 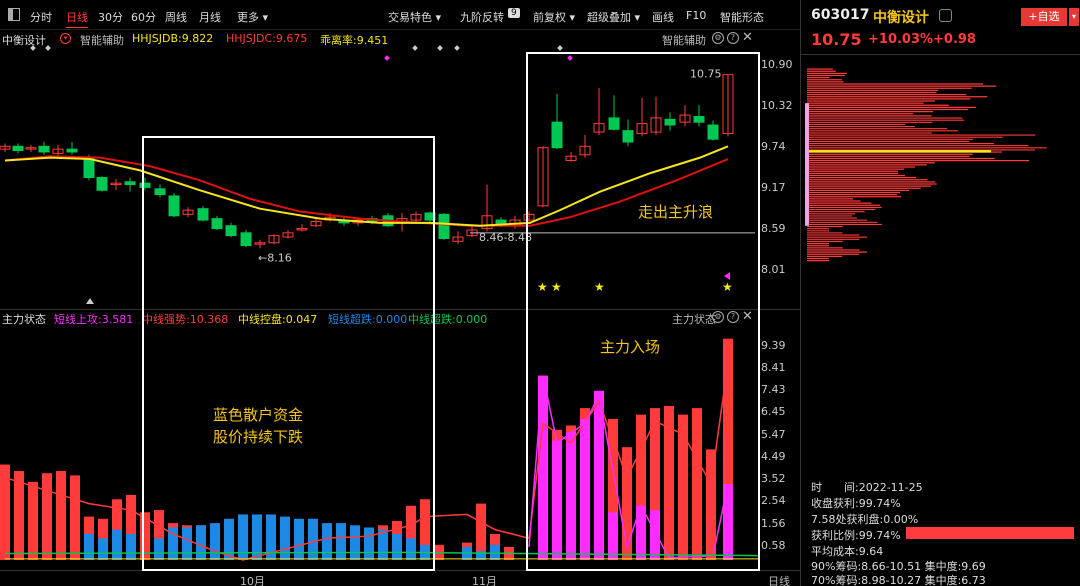 What do you see at coordinates (779, 228) in the screenshot?
I see `price-tick: 8.59` at bounding box center [779, 228].